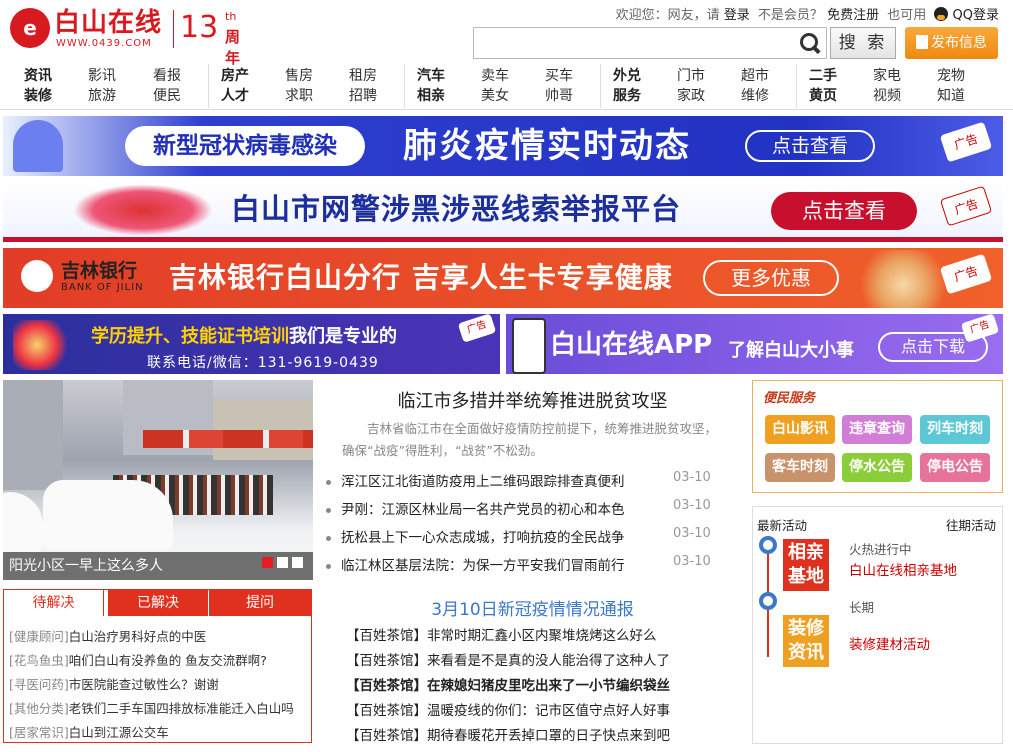  I want to click on nav-item: 装修, so click(38, 96).